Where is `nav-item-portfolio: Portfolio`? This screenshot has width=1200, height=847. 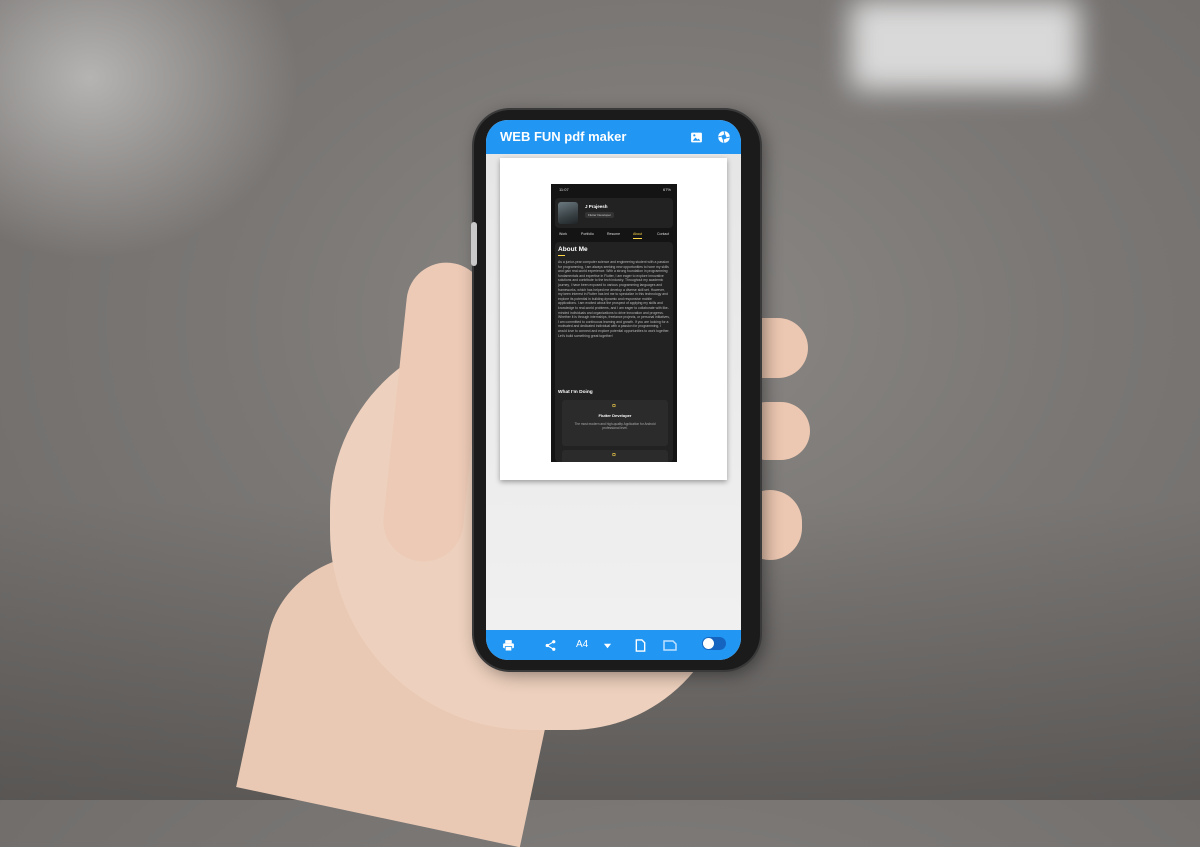
nav-item-portfolio: Portfolio is located at coordinates (587, 234).